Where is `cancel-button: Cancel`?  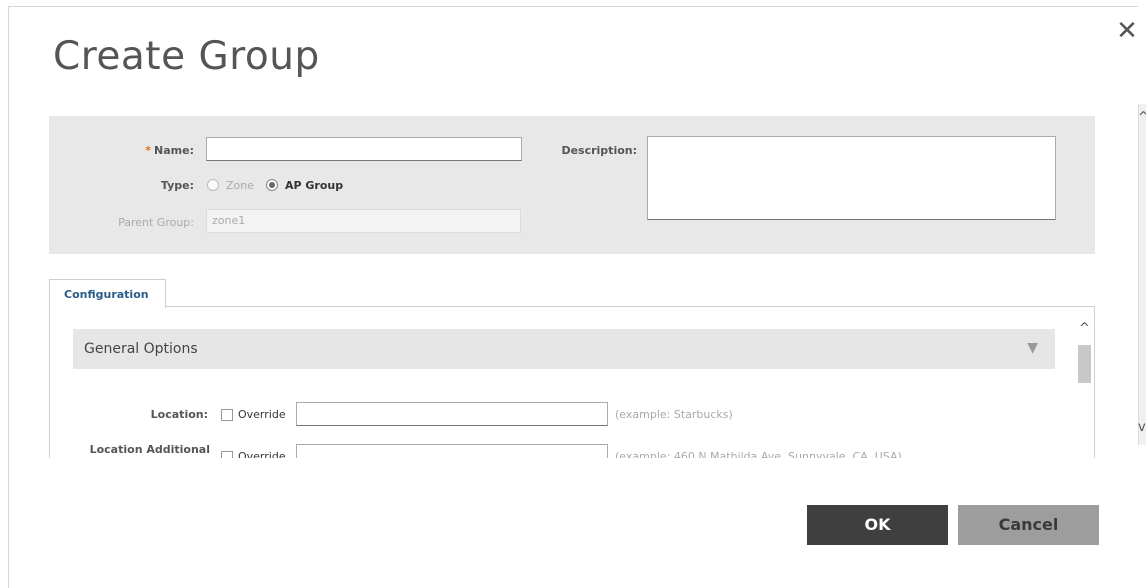 cancel-button: Cancel is located at coordinates (1028, 525).